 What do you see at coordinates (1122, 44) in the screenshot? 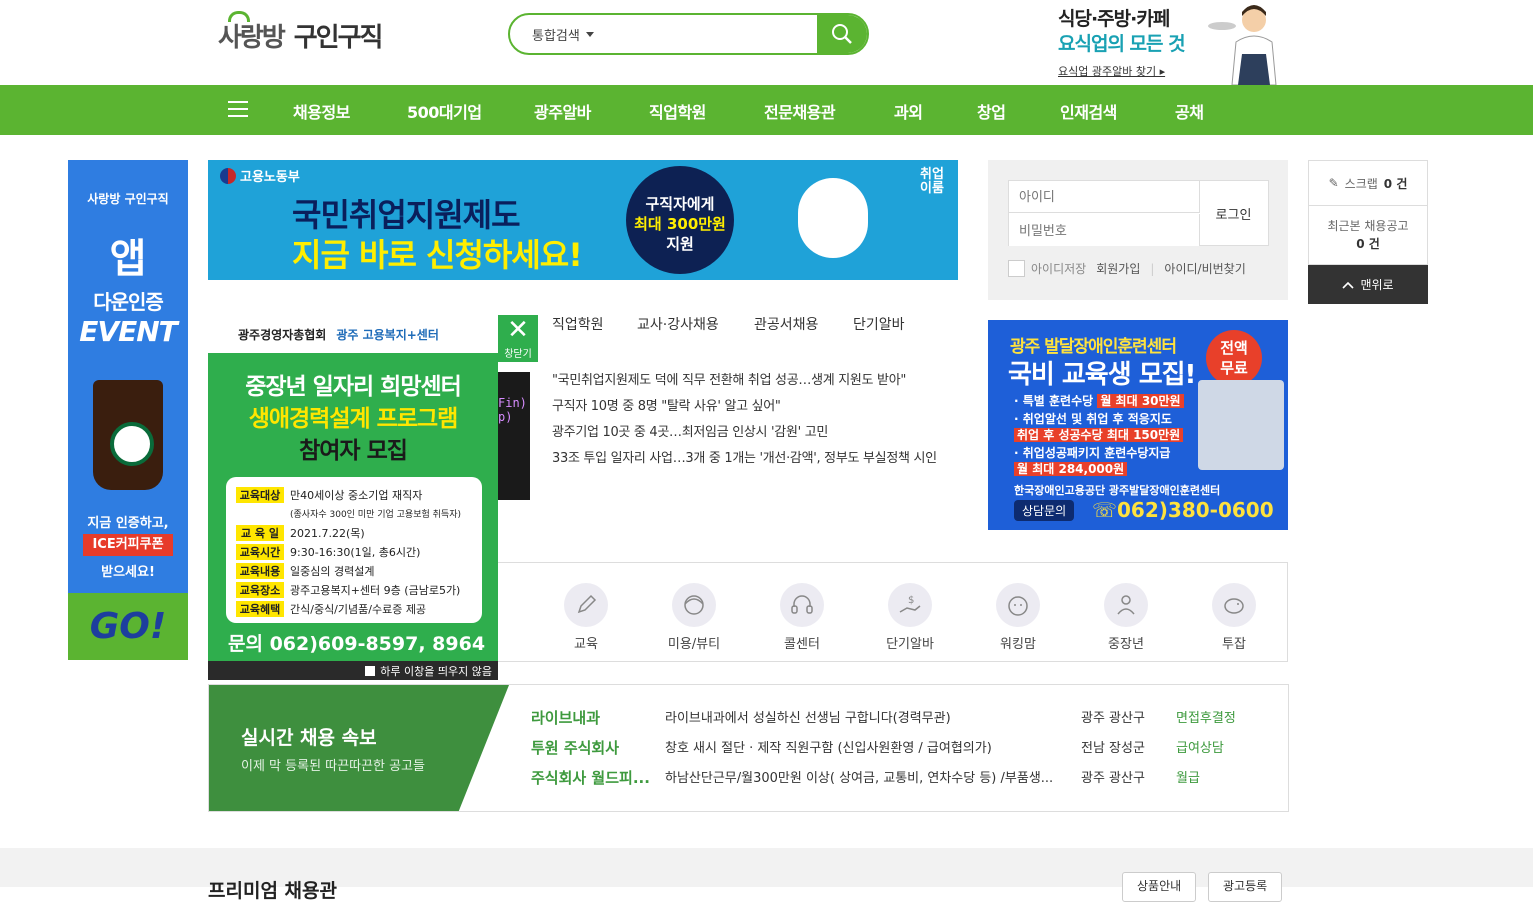
I see `top-ad-line2: 요식업의 모든 것` at bounding box center [1122, 44].